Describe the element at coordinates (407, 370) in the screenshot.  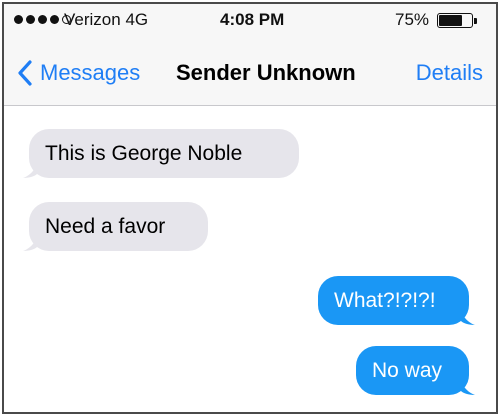
I see `message-text: No way` at that location.